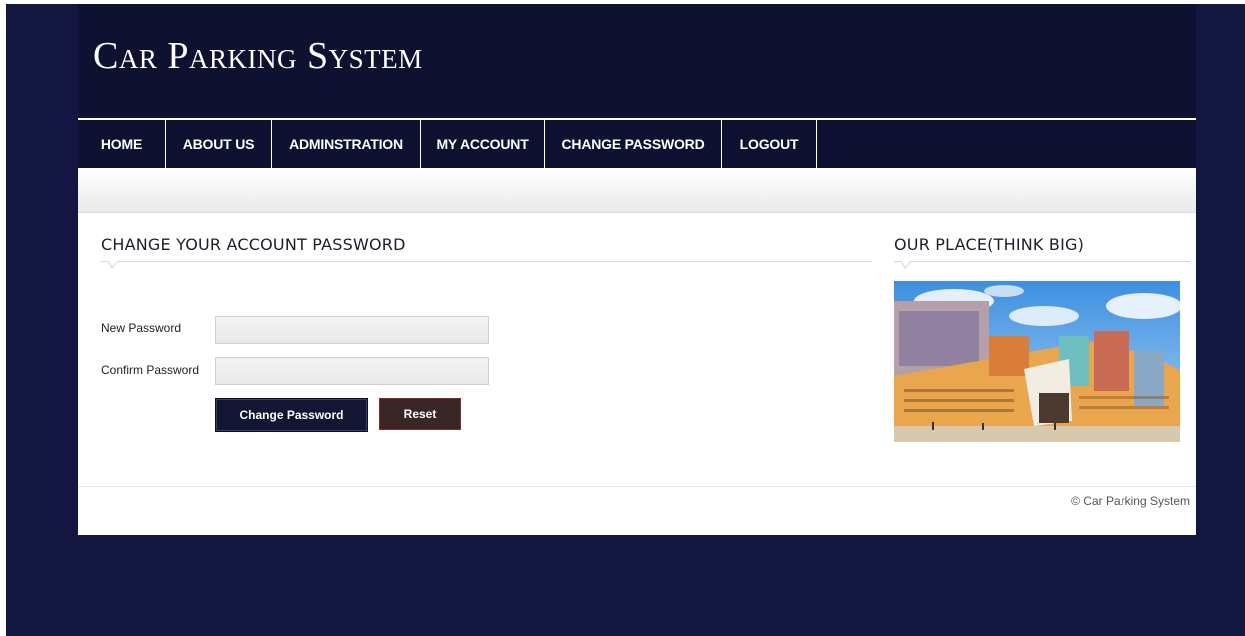 The width and height of the screenshot is (1245, 636). Describe the element at coordinates (1037, 361) in the screenshot. I see `campus-building-photo` at that location.